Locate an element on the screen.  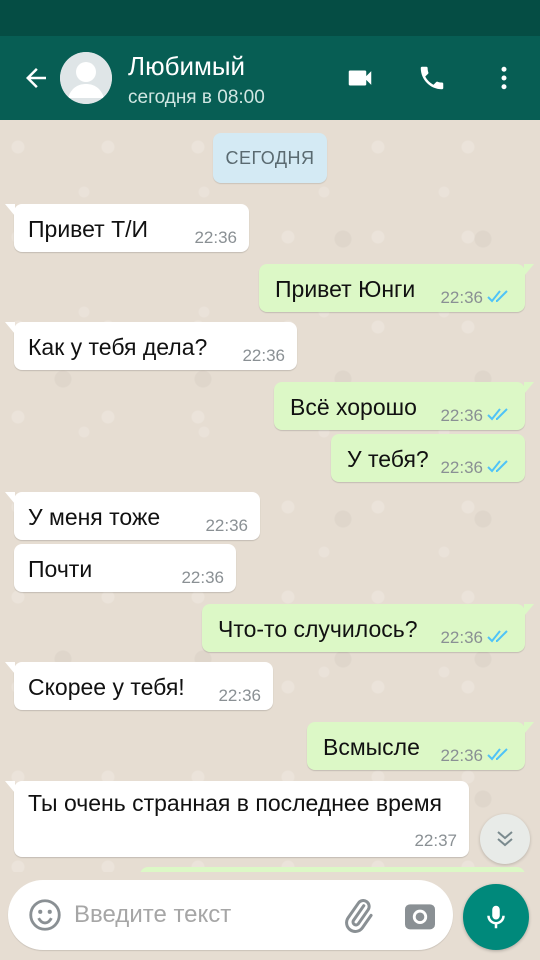
more-vert-icon is located at coordinates (504, 78).